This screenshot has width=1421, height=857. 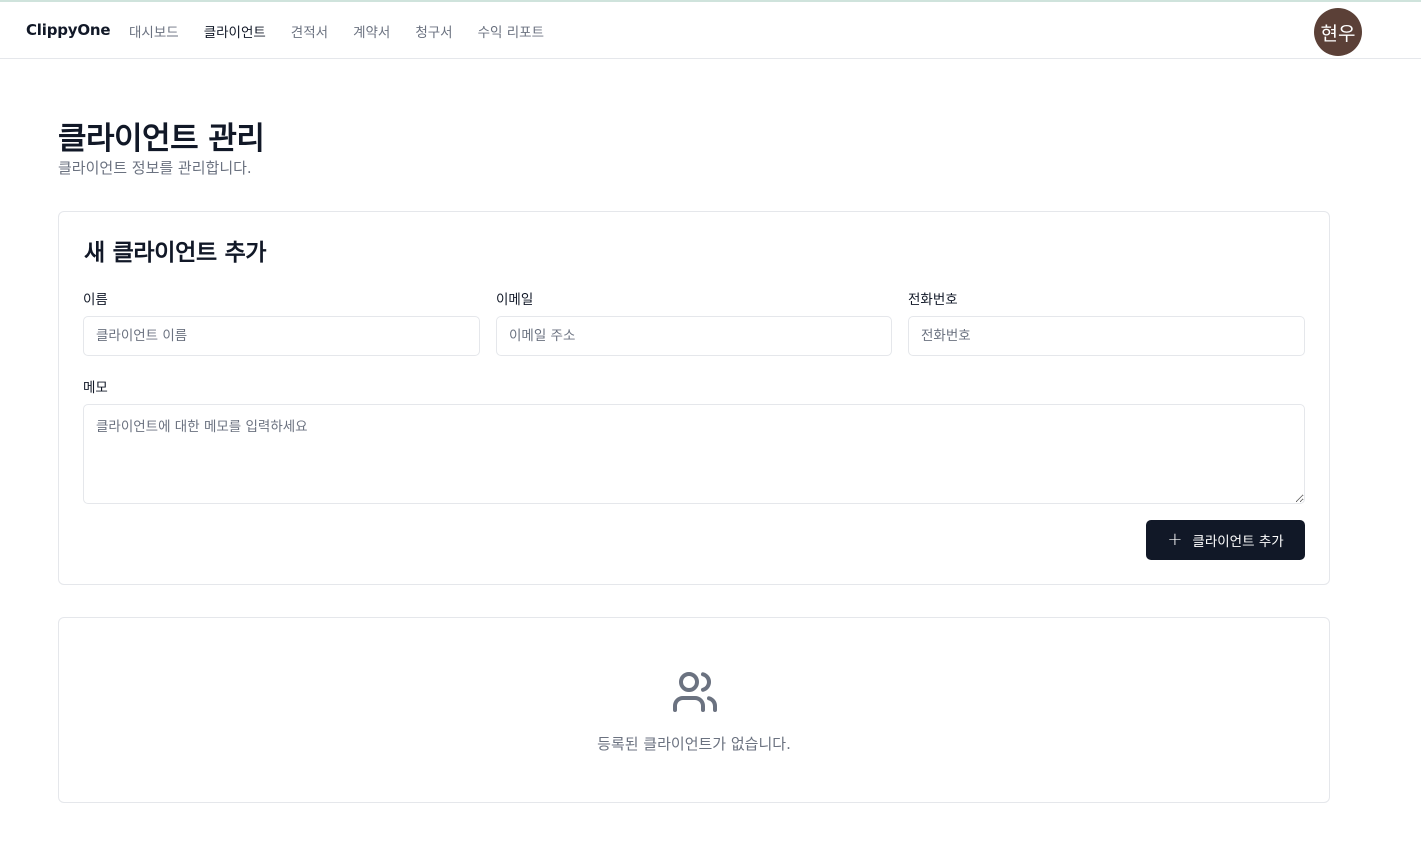 What do you see at coordinates (515, 300) in the screenshot?
I see `email-label: 이메일` at bounding box center [515, 300].